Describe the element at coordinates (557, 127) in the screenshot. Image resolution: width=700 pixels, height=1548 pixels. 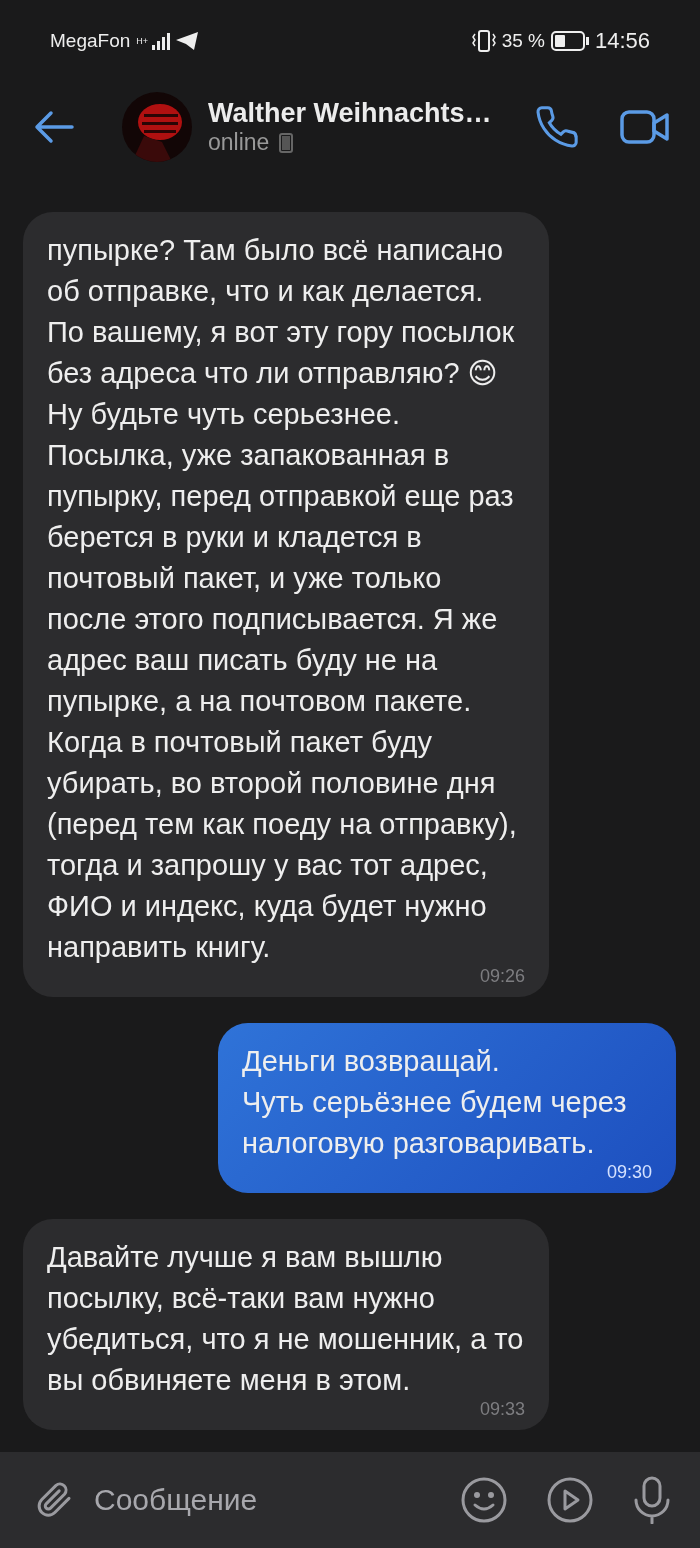
I see `call-button` at that location.